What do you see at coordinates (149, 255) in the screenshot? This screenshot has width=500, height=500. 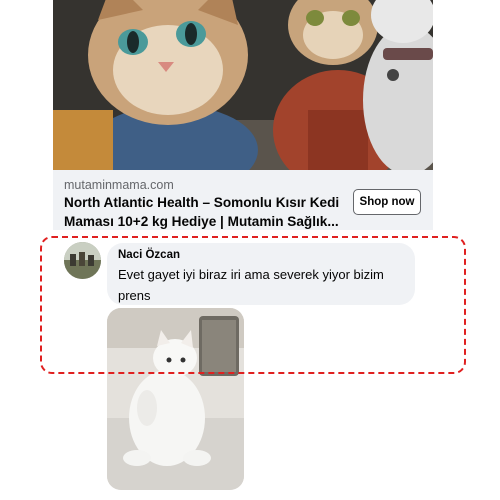 I see `comment-author: Naci Özcan` at bounding box center [149, 255].